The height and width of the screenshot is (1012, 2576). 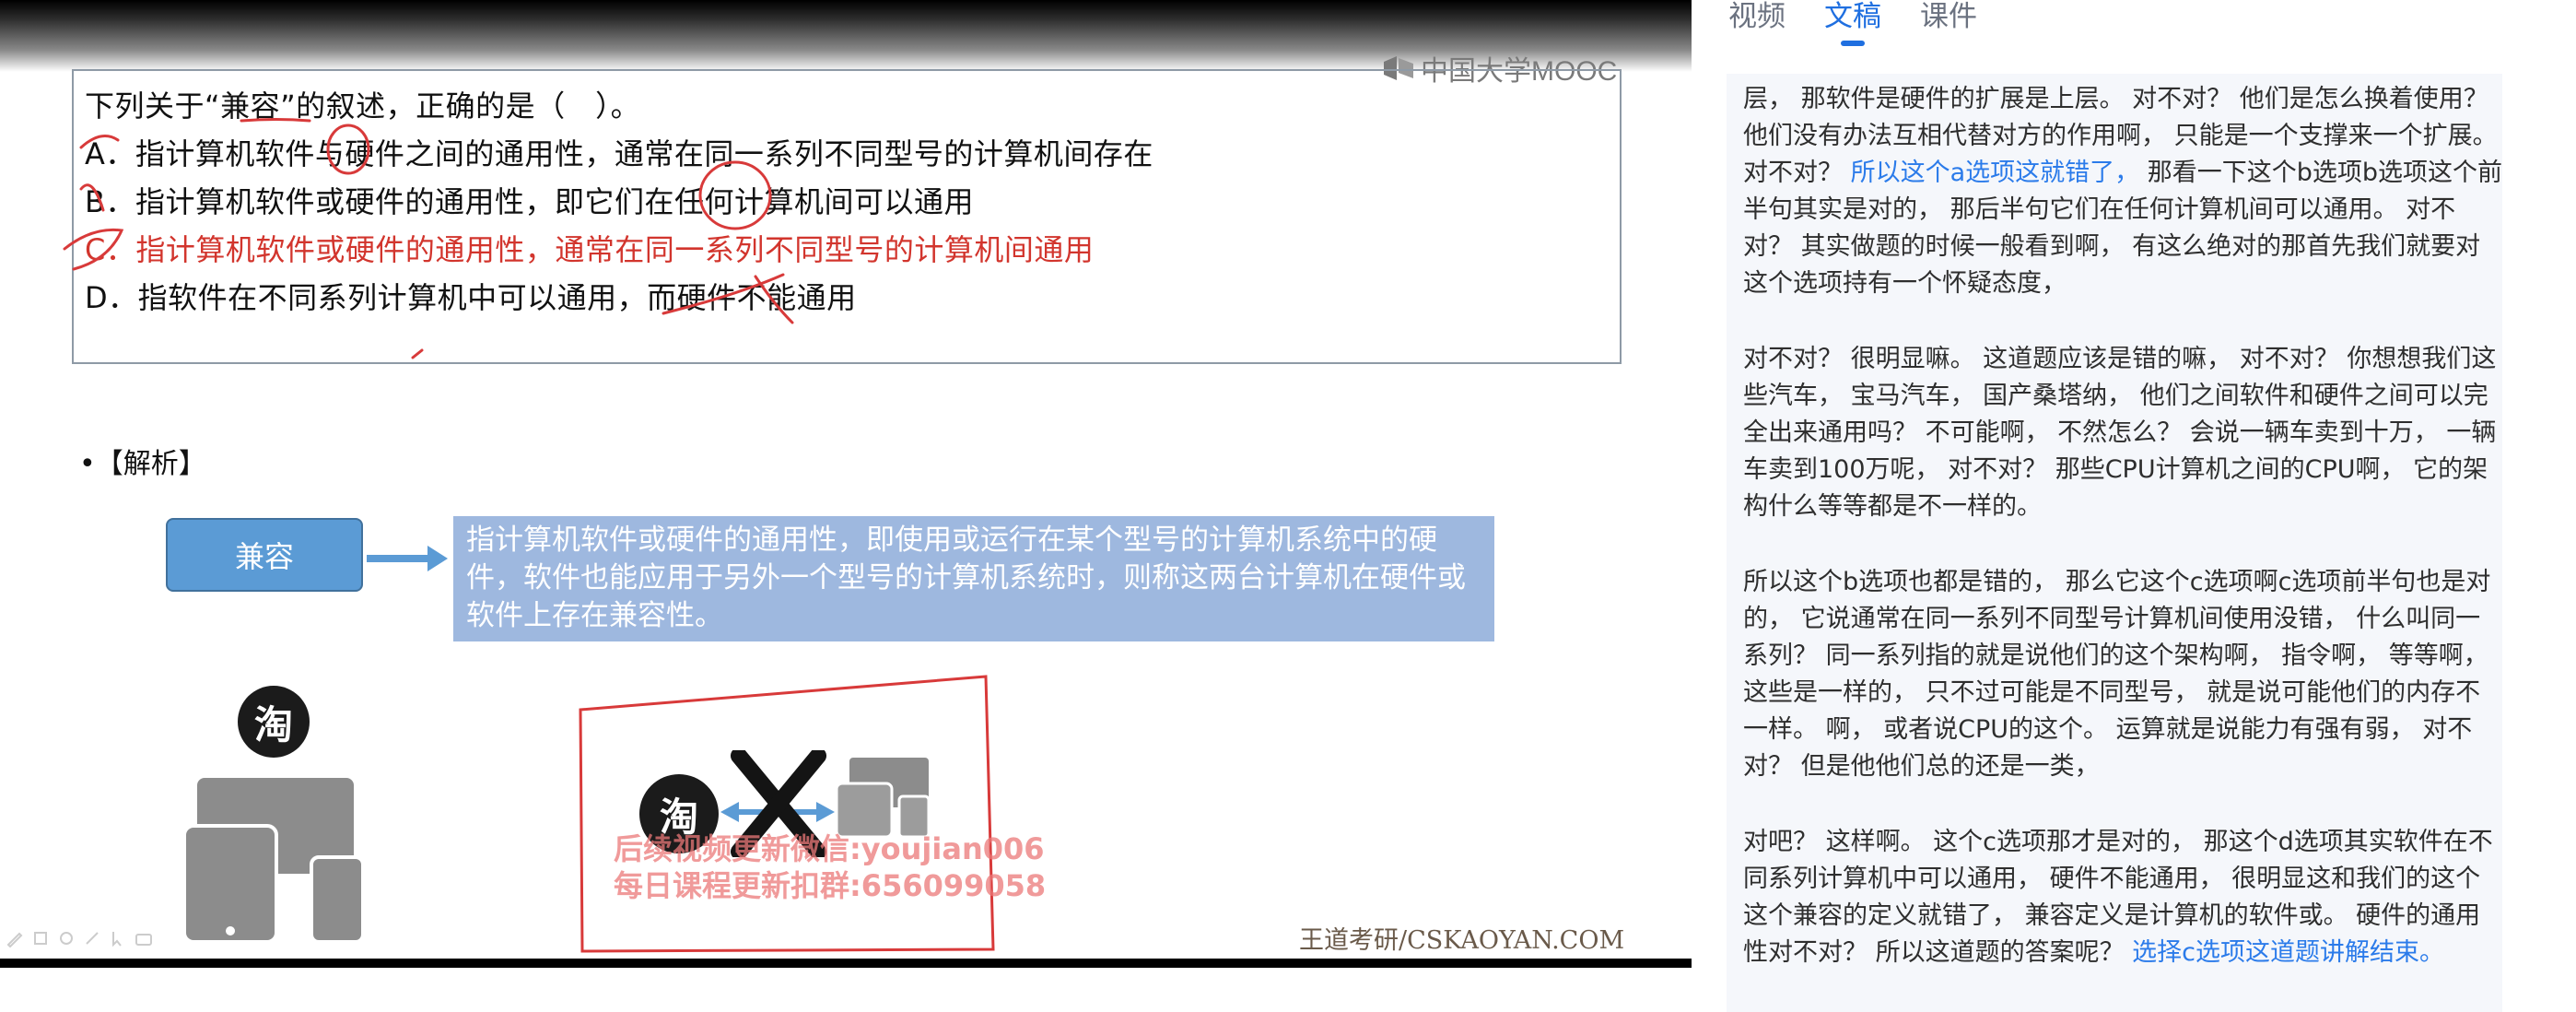 What do you see at coordinates (846, 963) in the screenshot?
I see `video-bottom-bar` at bounding box center [846, 963].